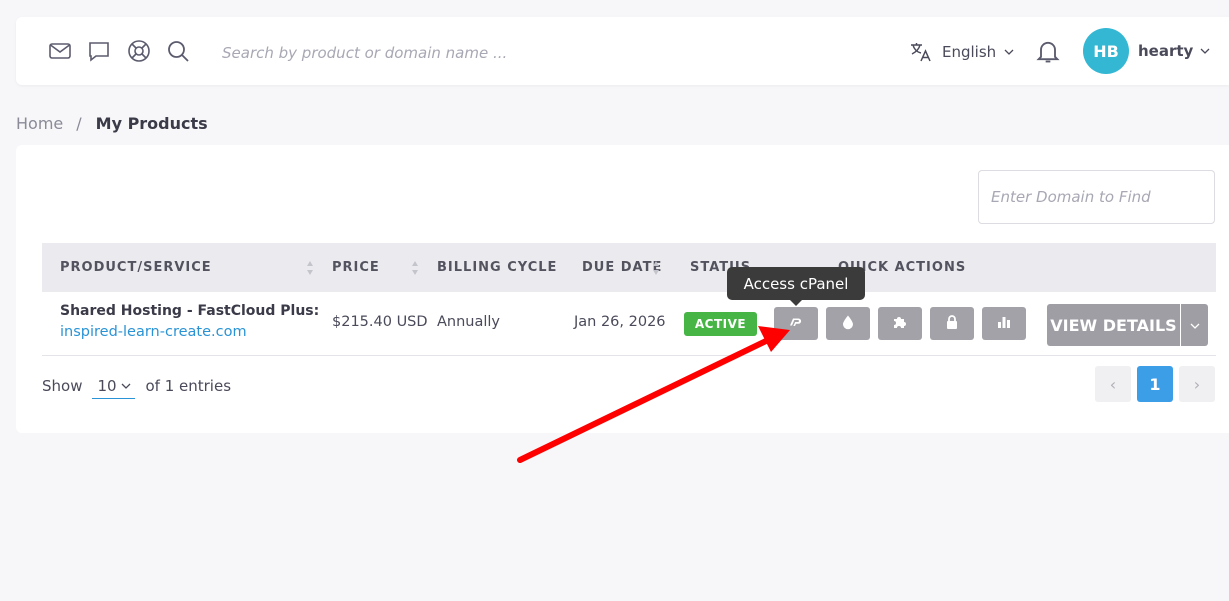 The width and height of the screenshot is (1229, 601). Describe the element at coordinates (151, 123) in the screenshot. I see `page-title: My Products` at that location.